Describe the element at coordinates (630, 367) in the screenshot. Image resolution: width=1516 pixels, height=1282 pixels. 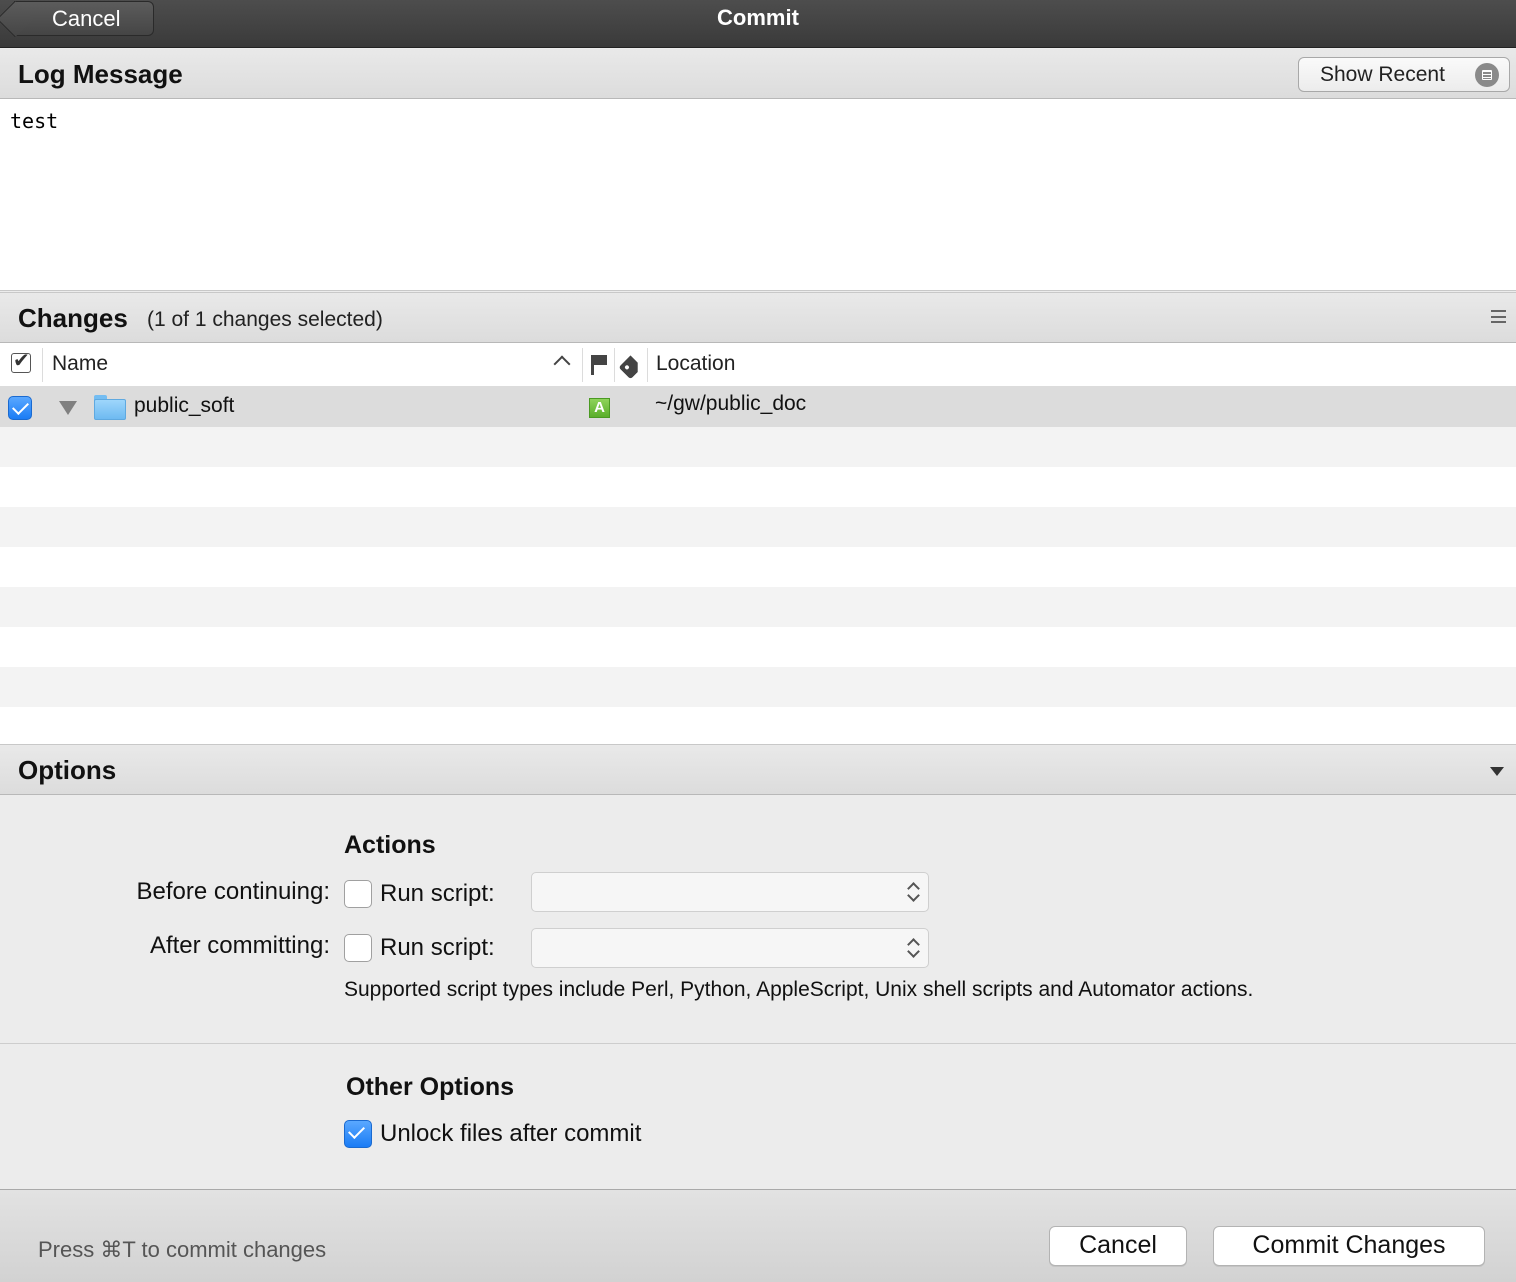
I see `tag-icon` at that location.